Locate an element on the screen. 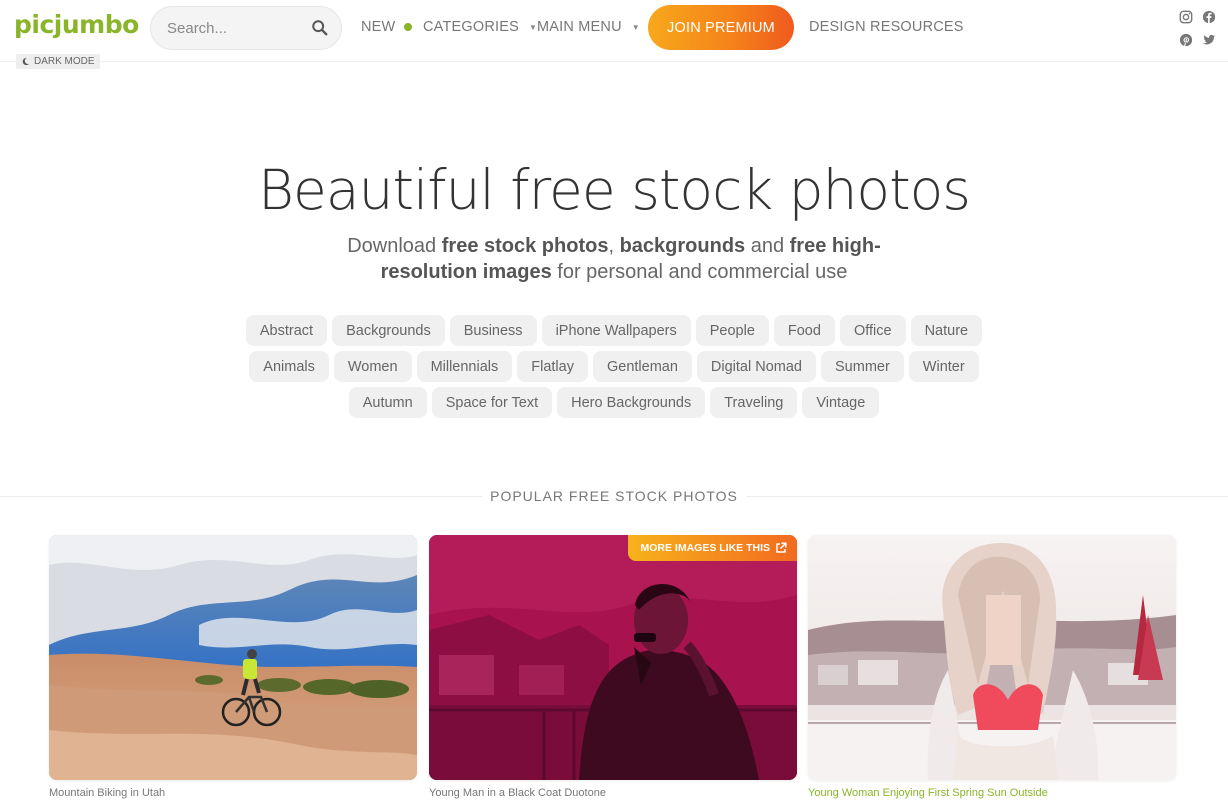 The image size is (1228, 809). dark-mode-toggle: DARK MODE is located at coordinates (58, 61).